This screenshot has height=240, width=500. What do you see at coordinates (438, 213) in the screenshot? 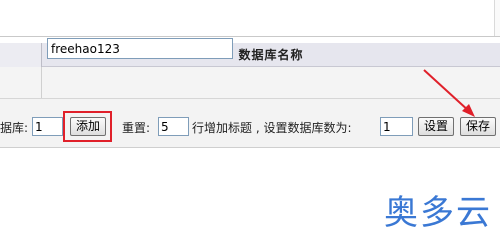
I see `watermark-logo: 奥多云` at bounding box center [438, 213].